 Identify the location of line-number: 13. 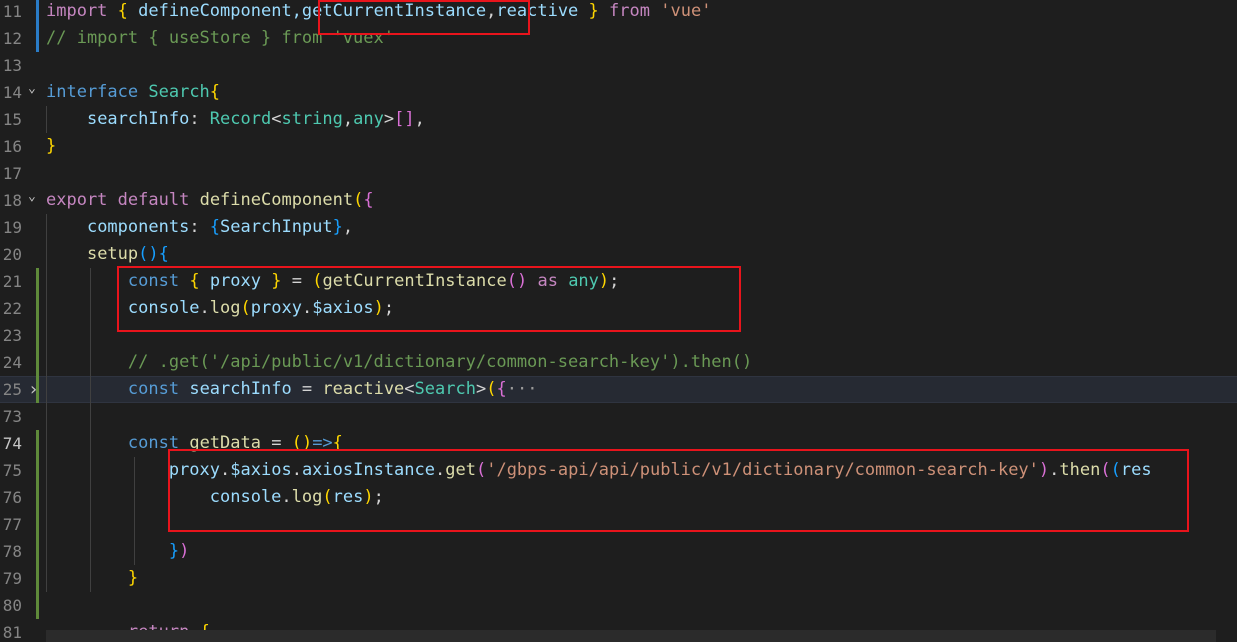
(12, 65).